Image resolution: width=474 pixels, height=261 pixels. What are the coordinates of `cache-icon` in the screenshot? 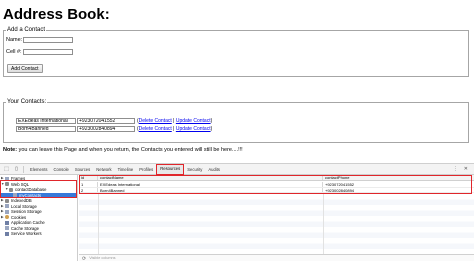 It's located at (7, 222).